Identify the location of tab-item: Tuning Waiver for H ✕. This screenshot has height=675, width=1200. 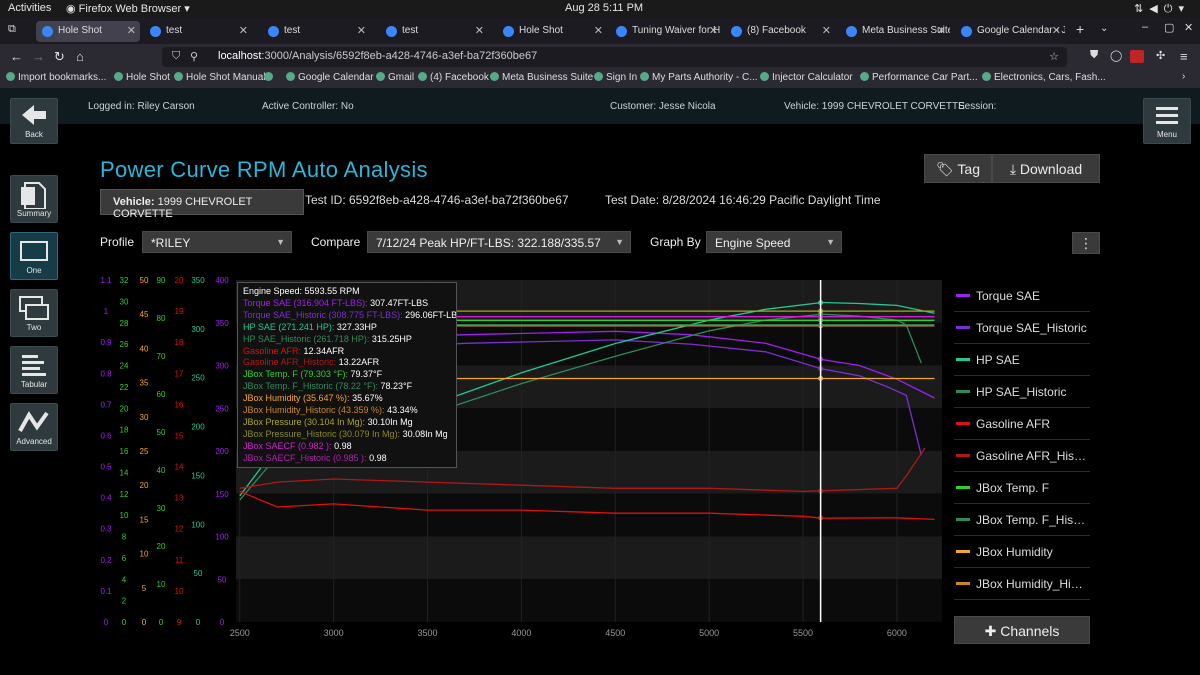
(666, 31).